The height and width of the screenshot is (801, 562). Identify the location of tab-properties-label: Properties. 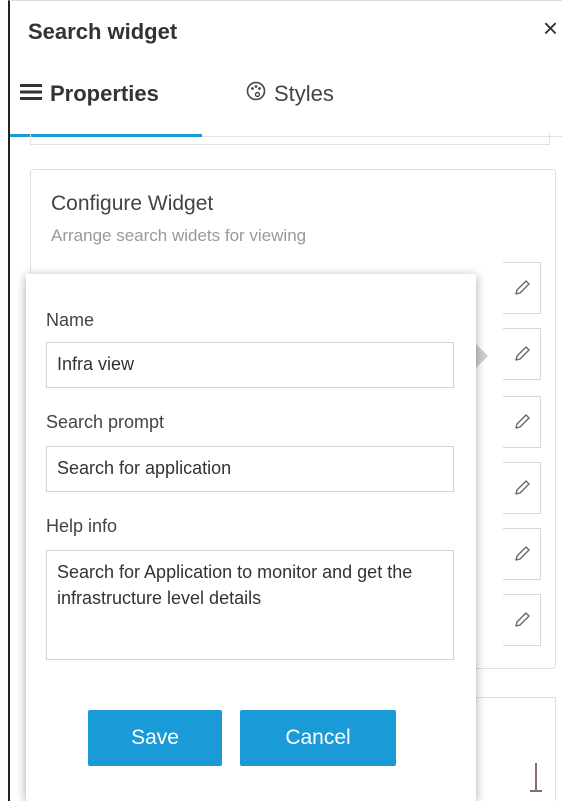
(104, 93).